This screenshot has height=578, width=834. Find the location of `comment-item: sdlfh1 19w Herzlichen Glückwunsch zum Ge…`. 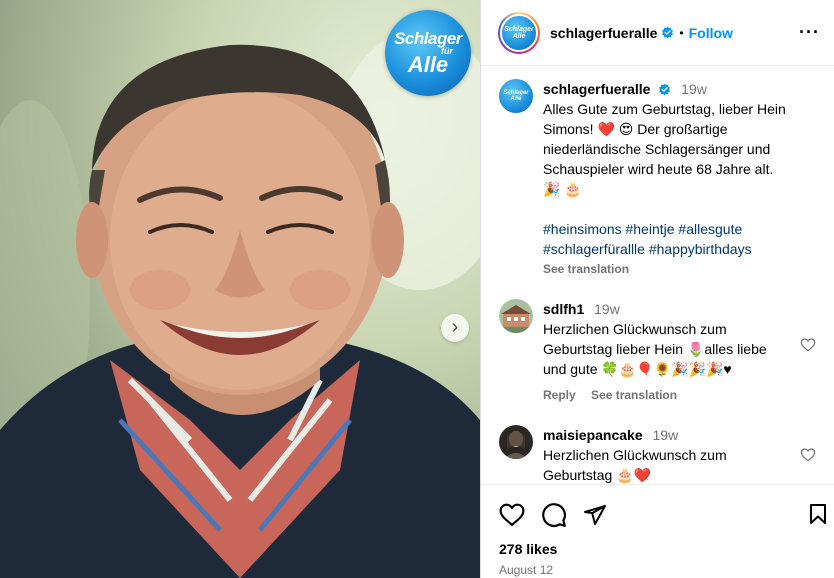

comment-item: sdlfh1 19w Herzlichen Glückwunsch zum Ge… is located at coordinates (657, 352).